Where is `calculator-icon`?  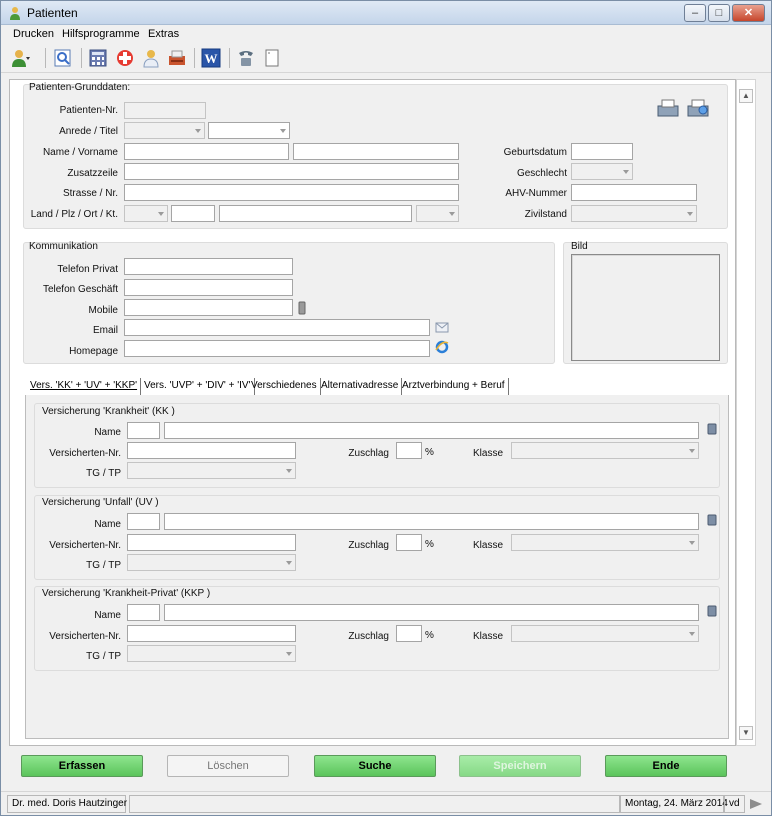 calculator-icon is located at coordinates (98, 58).